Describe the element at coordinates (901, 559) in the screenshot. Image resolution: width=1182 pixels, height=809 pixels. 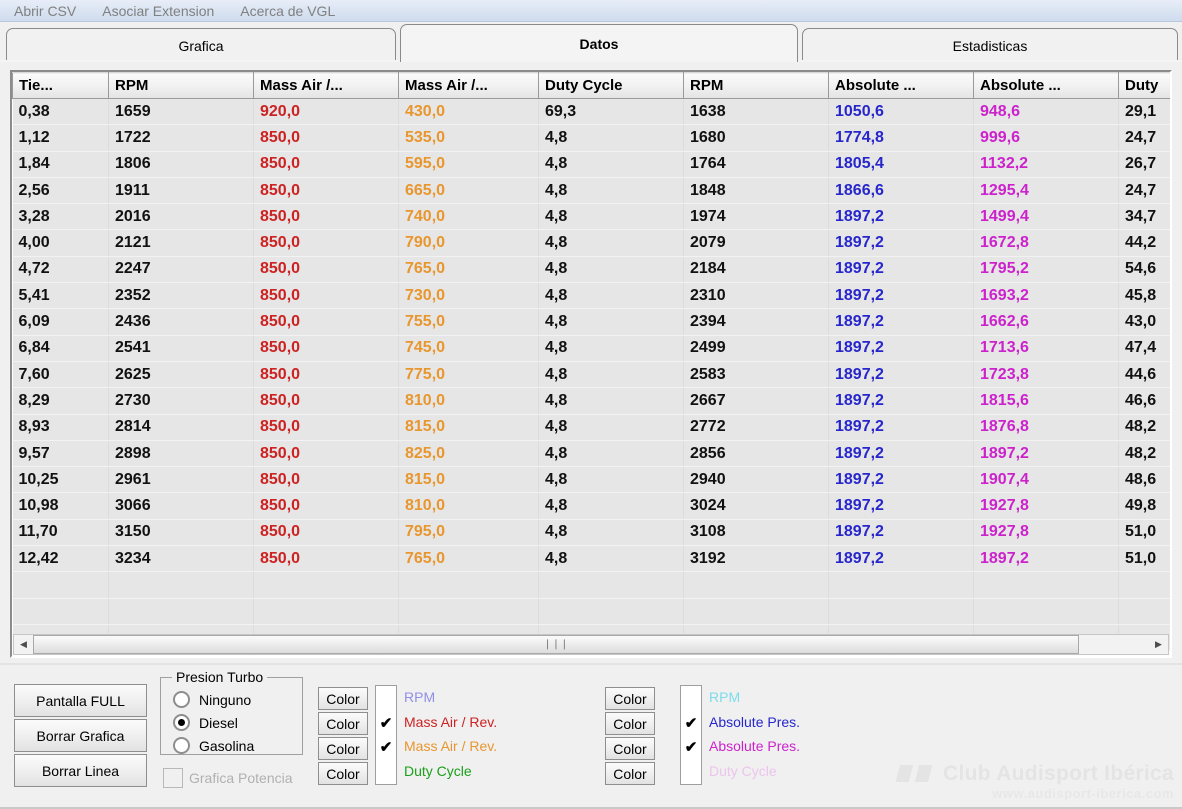
I see `cell-r17-c6: 1897,2` at that location.